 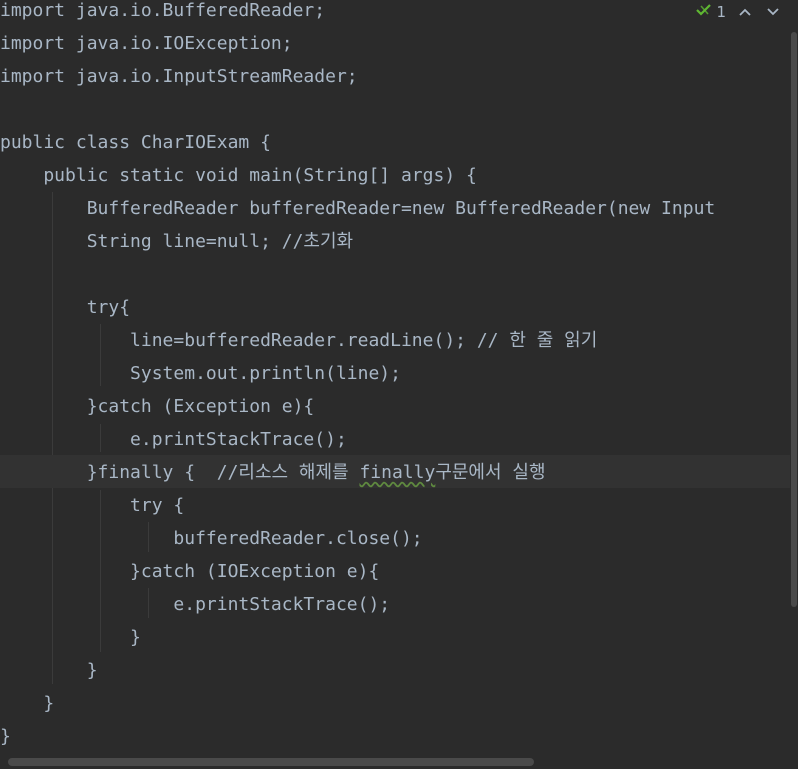 I want to click on vertical-scroll-thumb, so click(x=794, y=319).